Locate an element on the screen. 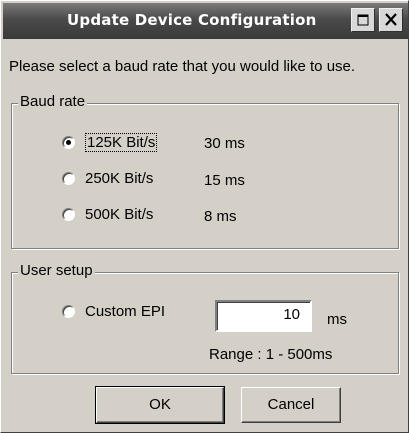 The width and height of the screenshot is (409, 433). restore-button is located at coordinates (363, 20).